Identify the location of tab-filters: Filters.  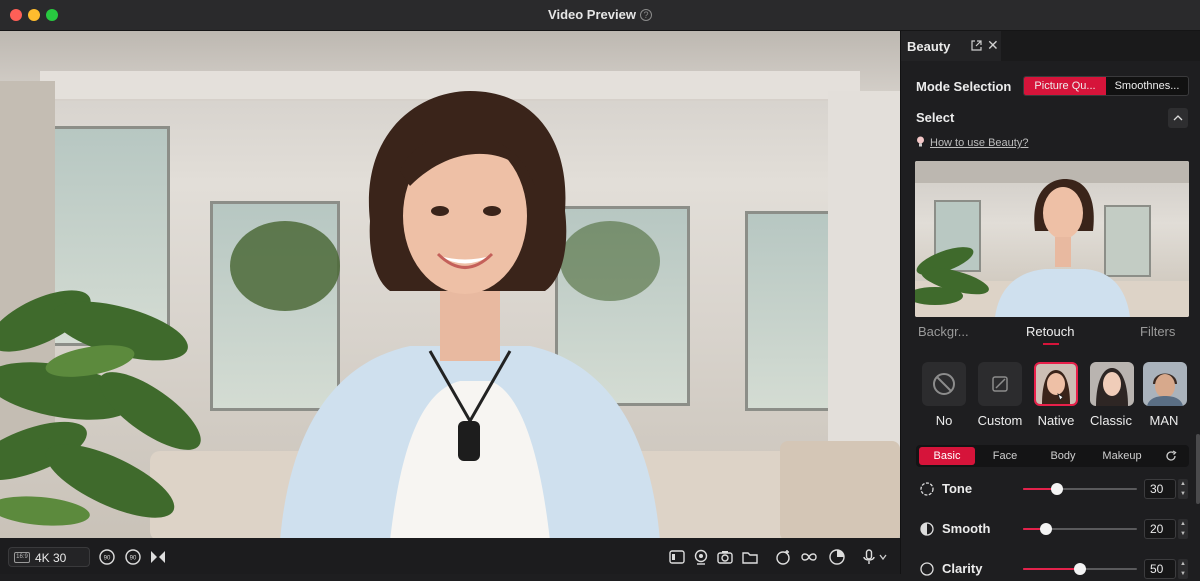
(1157, 331).